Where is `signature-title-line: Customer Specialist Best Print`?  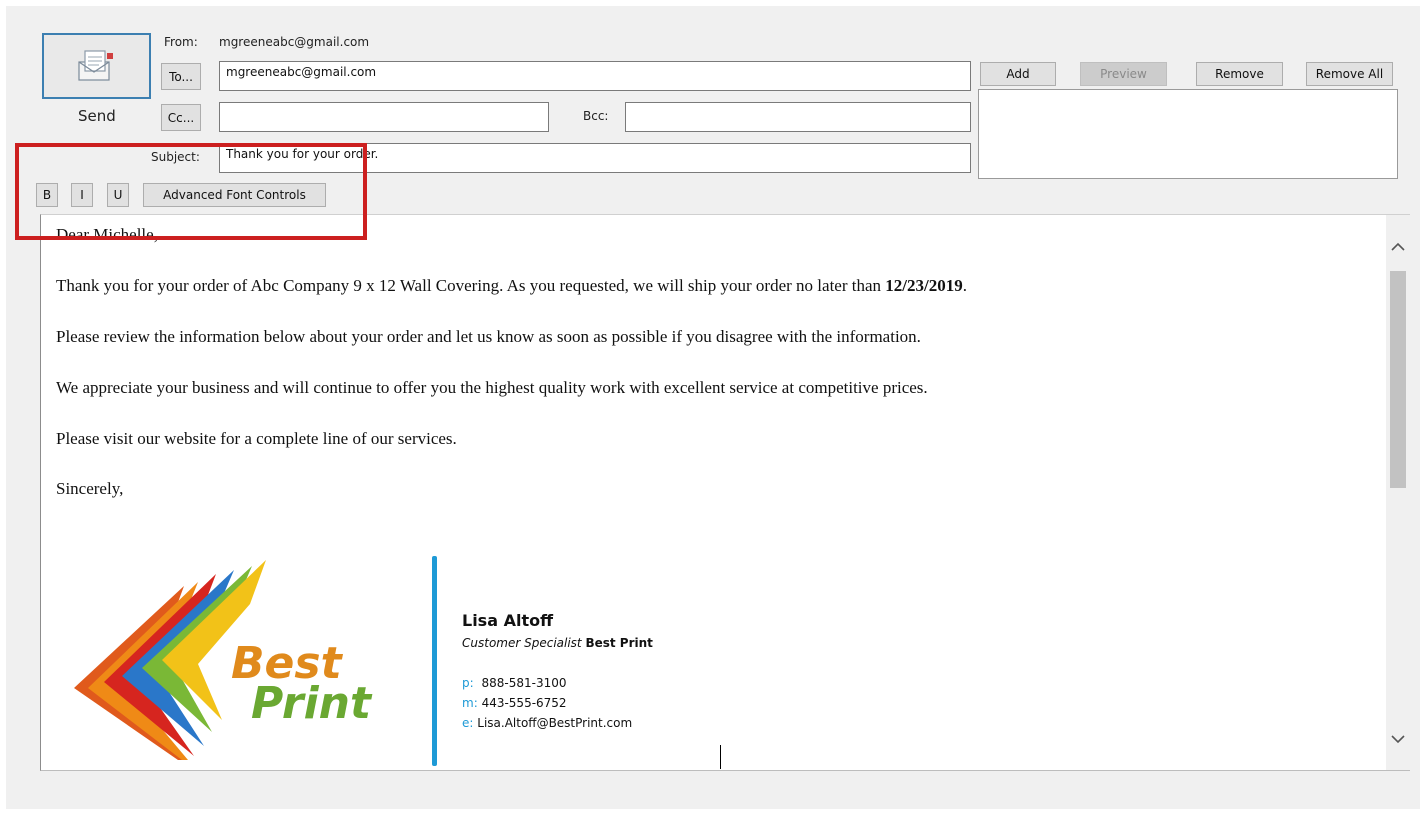 signature-title-line: Customer Specialist Best Print is located at coordinates (557, 643).